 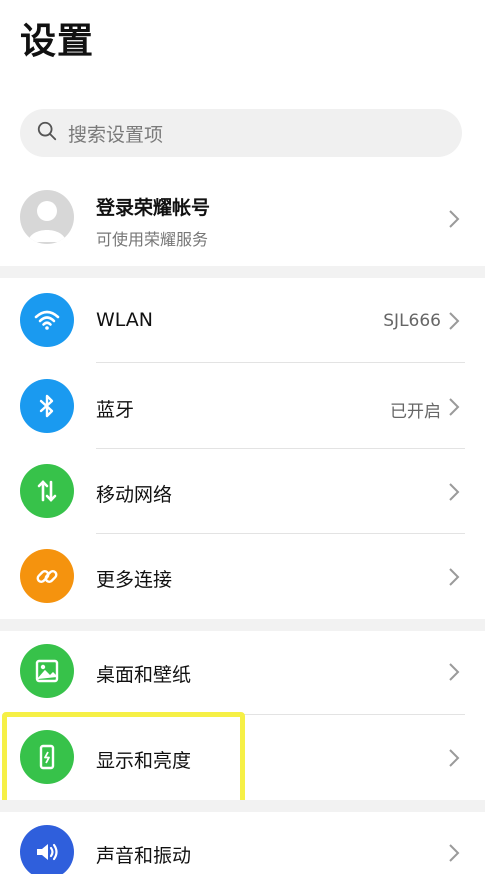 I want to click on search-icon, so click(x=47, y=133).